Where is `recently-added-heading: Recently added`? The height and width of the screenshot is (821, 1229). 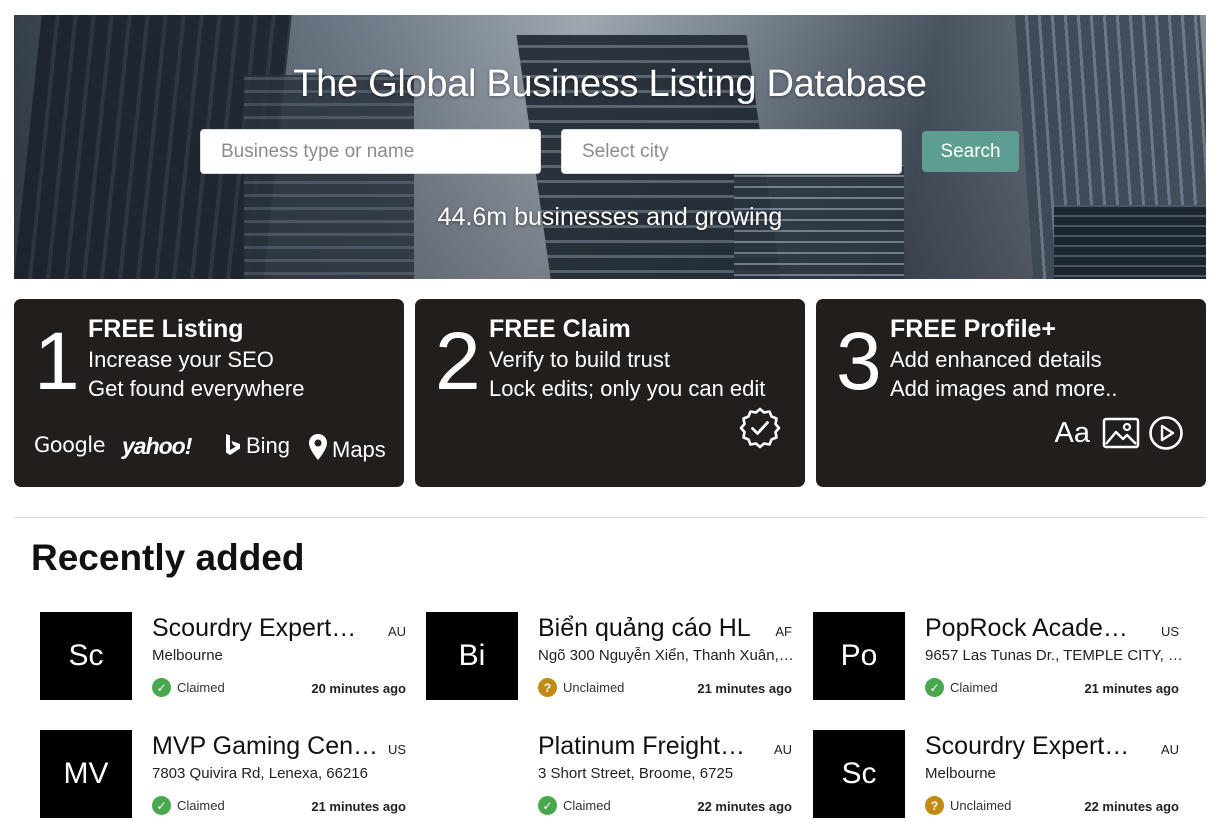
recently-added-heading: Recently added is located at coordinates (168, 557).